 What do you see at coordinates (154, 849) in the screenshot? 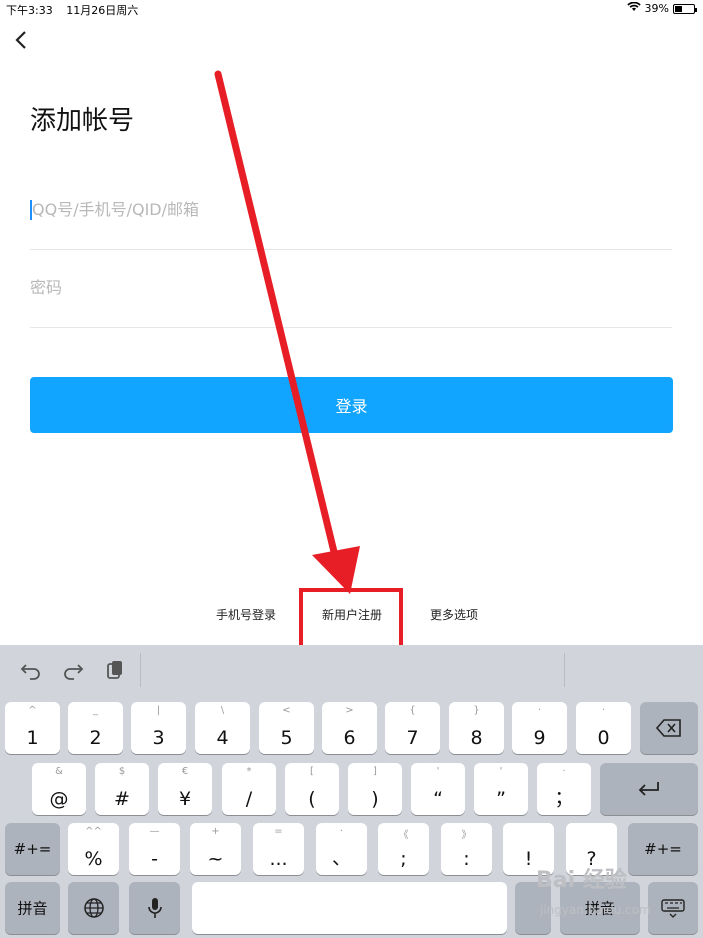
I see `key-minus: — -` at bounding box center [154, 849].